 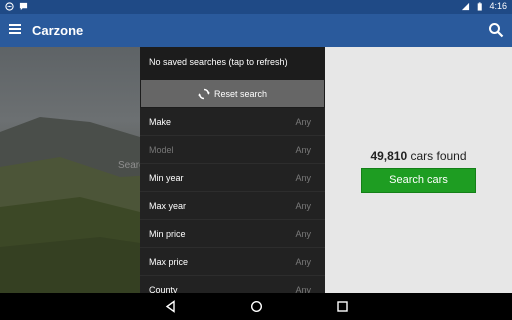 What do you see at coordinates (167, 234) in the screenshot?
I see `filter-label: Min price` at bounding box center [167, 234].